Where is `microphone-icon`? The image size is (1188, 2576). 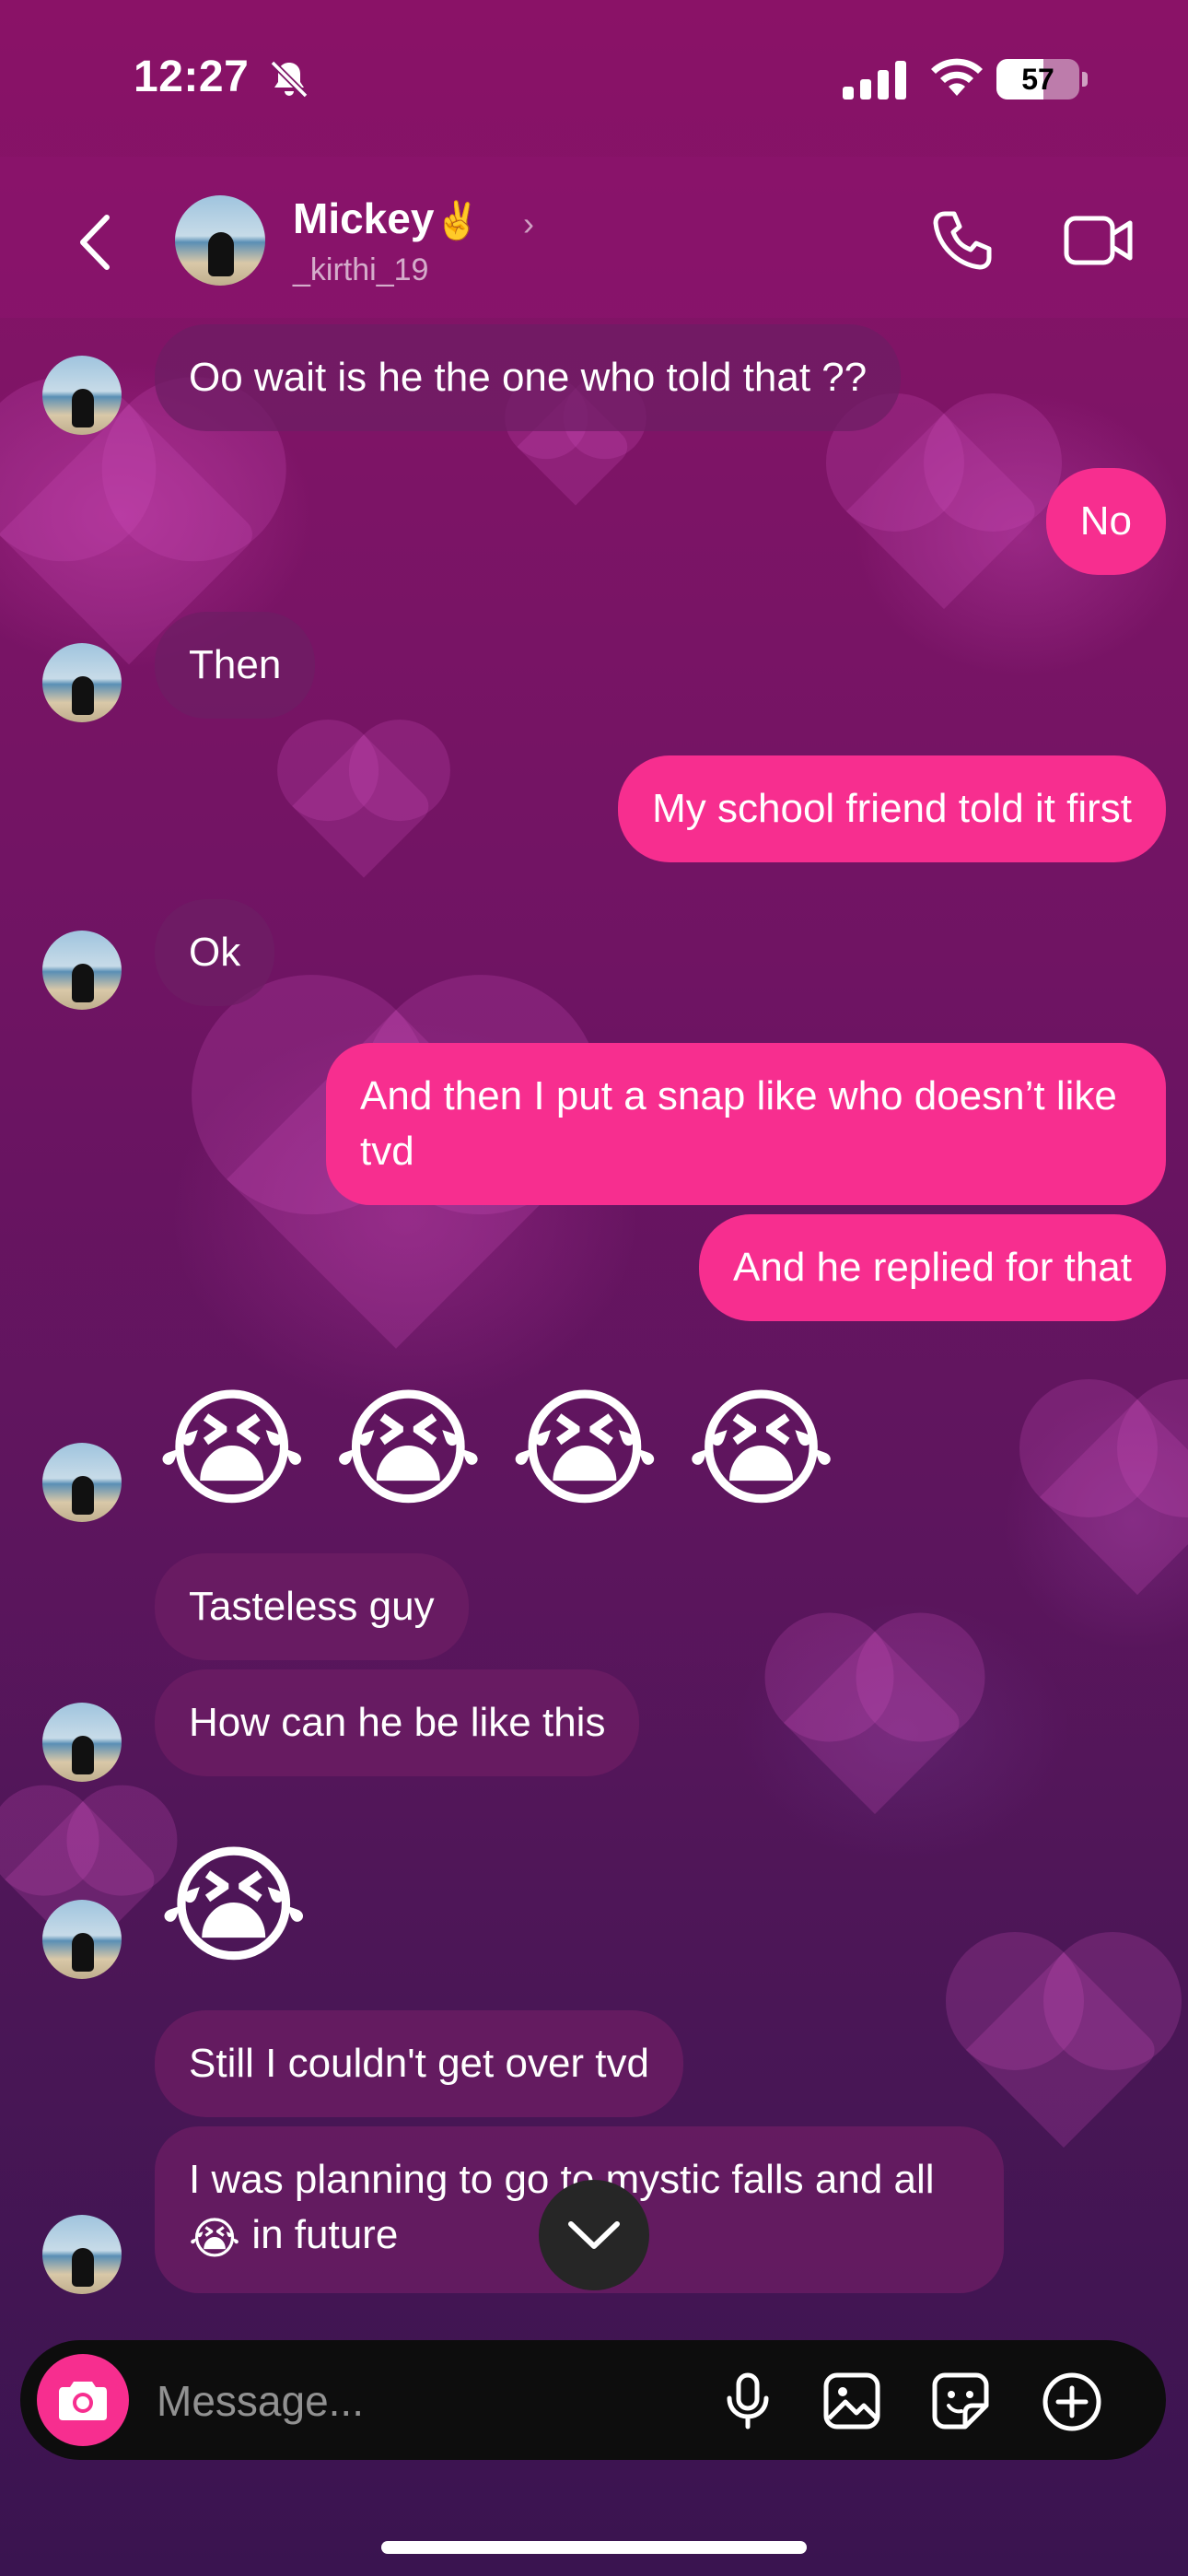 microphone-icon is located at coordinates (748, 2401).